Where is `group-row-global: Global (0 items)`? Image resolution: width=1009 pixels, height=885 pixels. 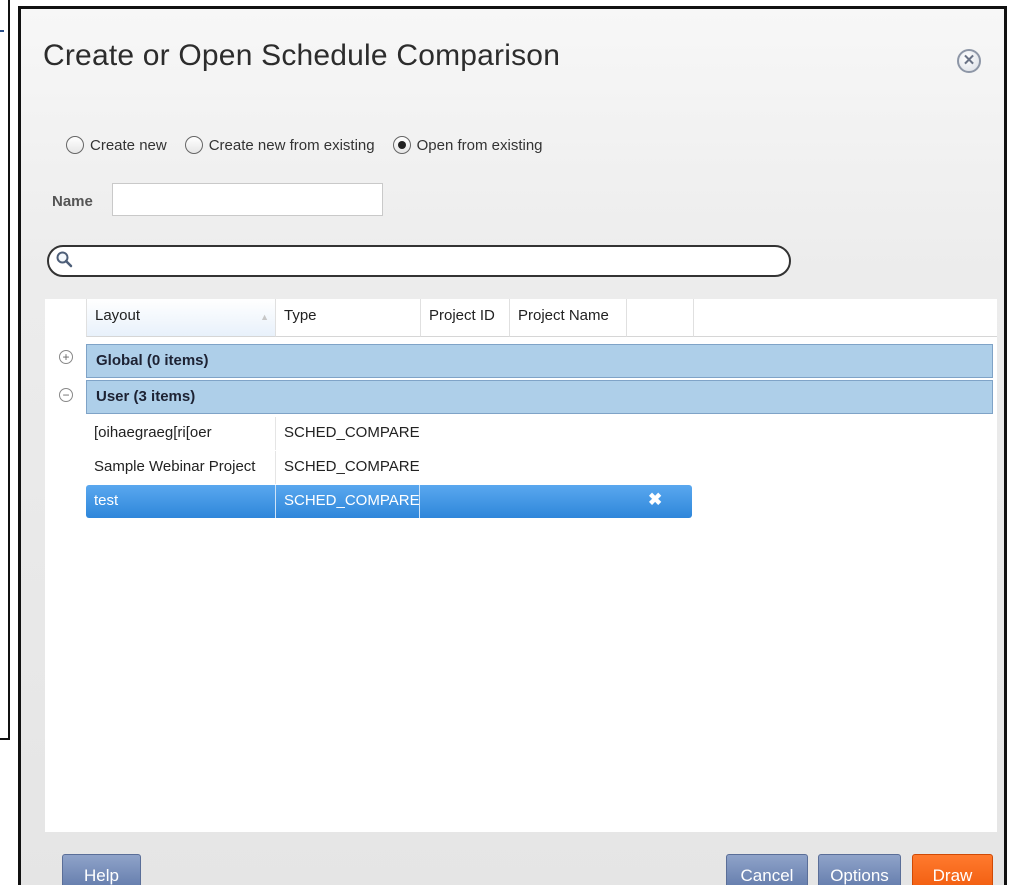 group-row-global: Global (0 items) is located at coordinates (539, 361).